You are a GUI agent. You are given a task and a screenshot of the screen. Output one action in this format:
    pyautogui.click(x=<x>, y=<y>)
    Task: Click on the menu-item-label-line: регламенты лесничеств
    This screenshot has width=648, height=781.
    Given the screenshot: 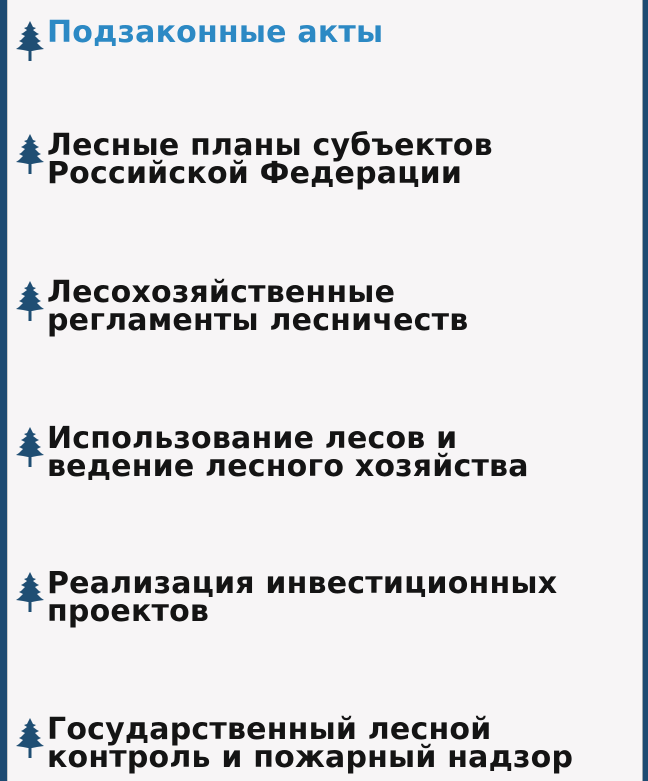 What is the action you would take?
    pyautogui.click(x=258, y=320)
    